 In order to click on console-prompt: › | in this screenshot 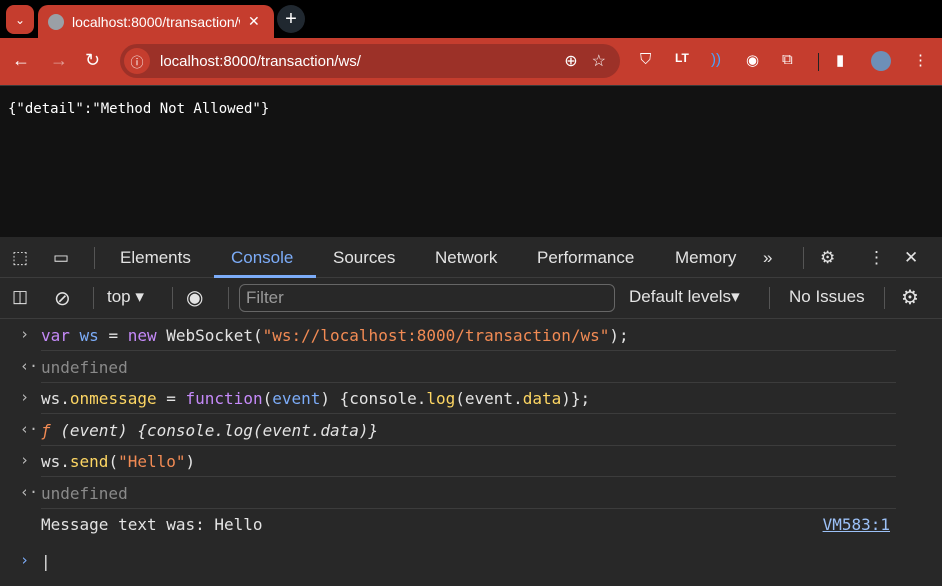, I will do `click(448, 561)`.